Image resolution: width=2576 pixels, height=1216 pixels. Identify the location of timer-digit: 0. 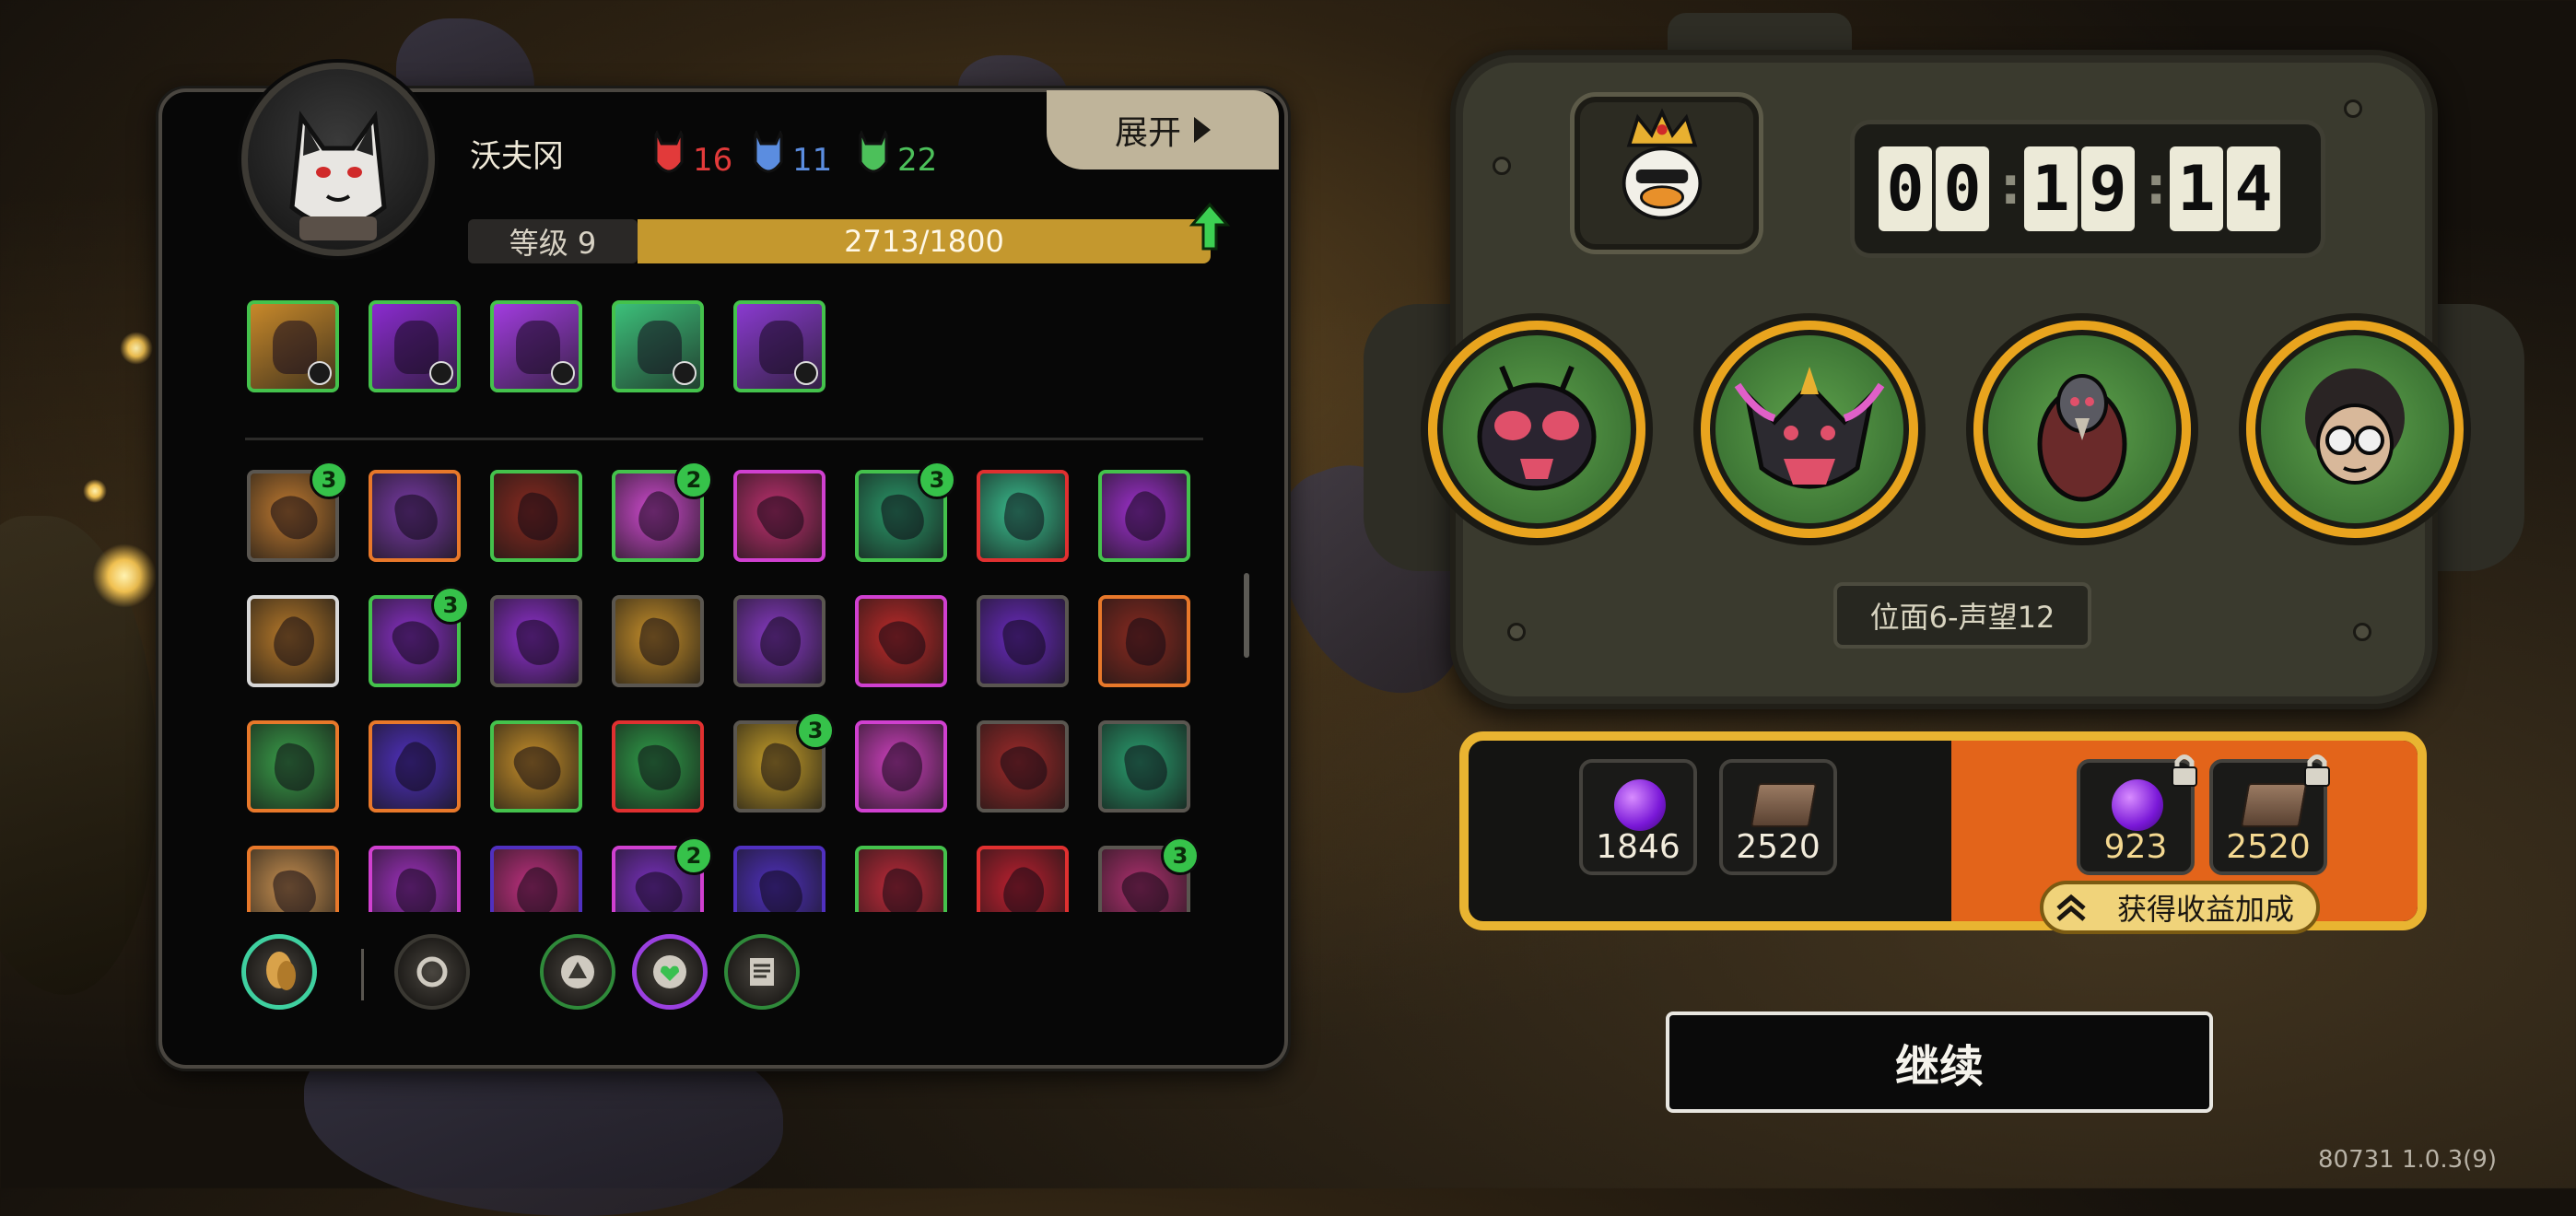
(1905, 188).